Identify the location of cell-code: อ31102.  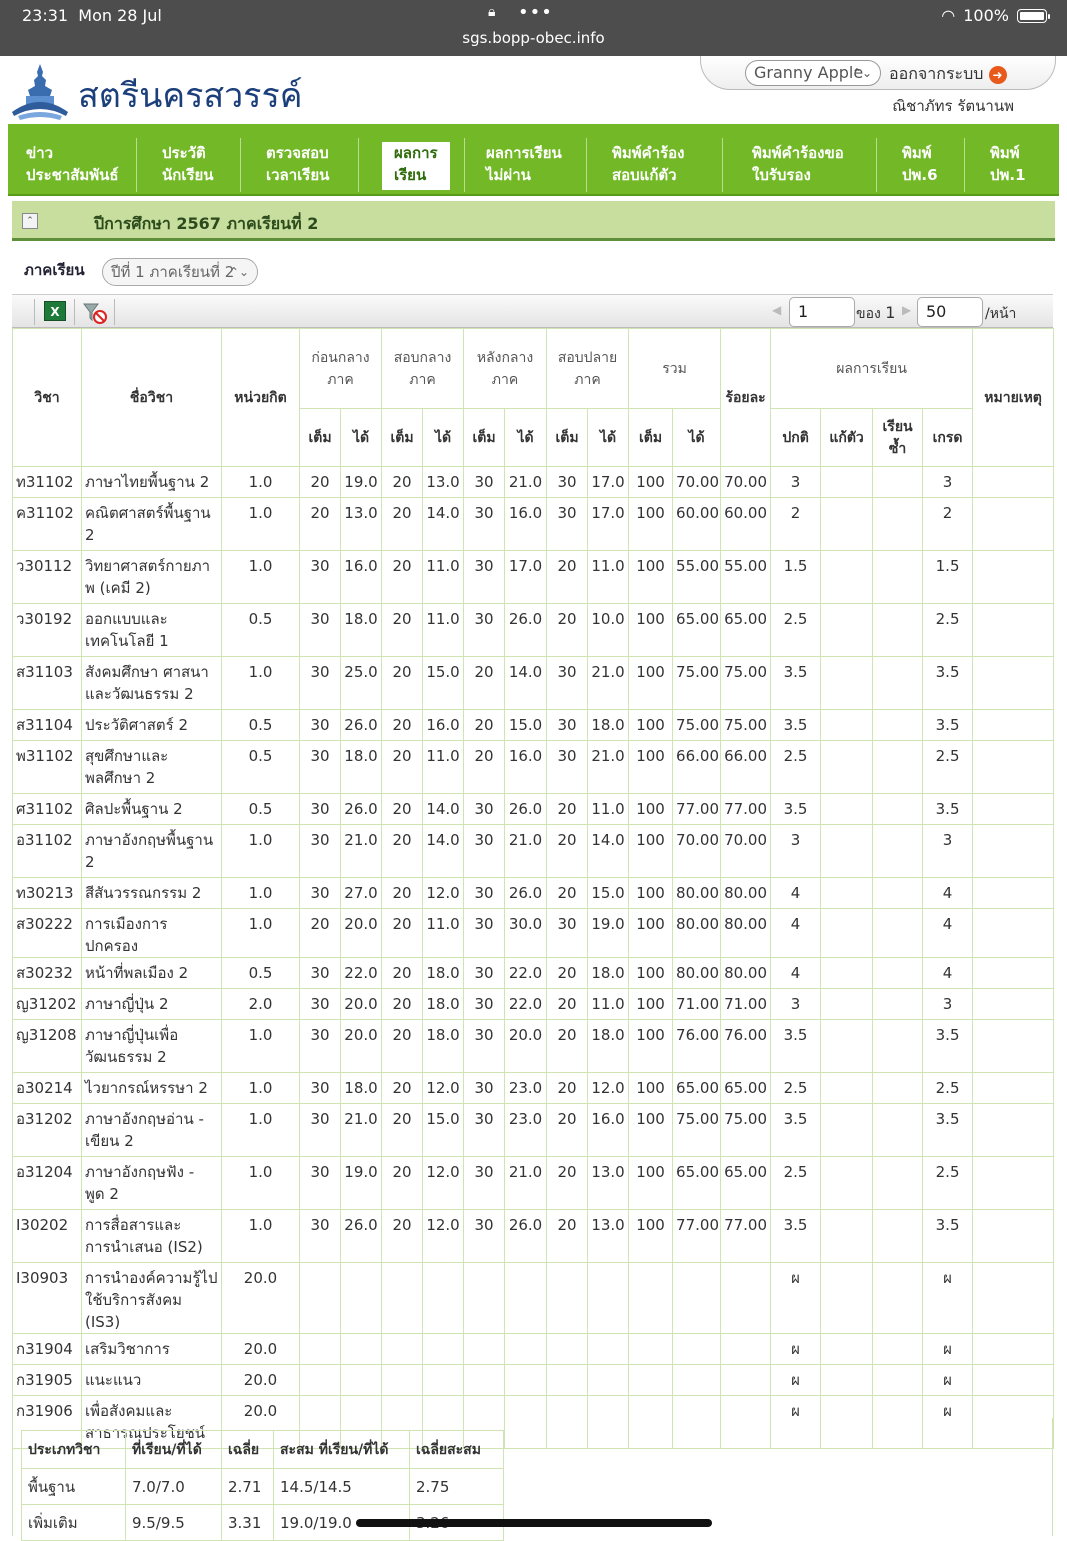
(47, 851).